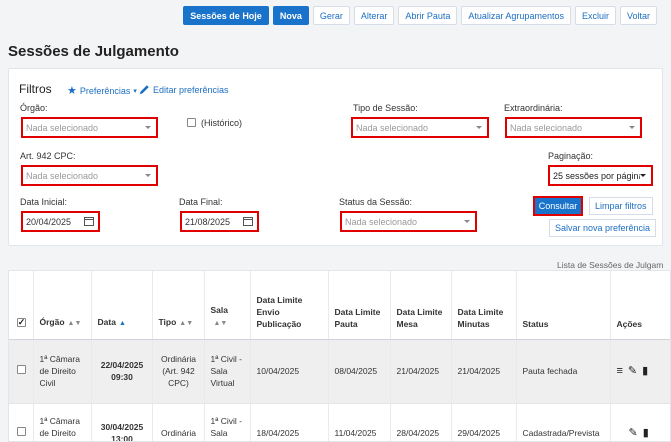  What do you see at coordinates (191, 122) in the screenshot?
I see `historico-checkbox` at bounding box center [191, 122].